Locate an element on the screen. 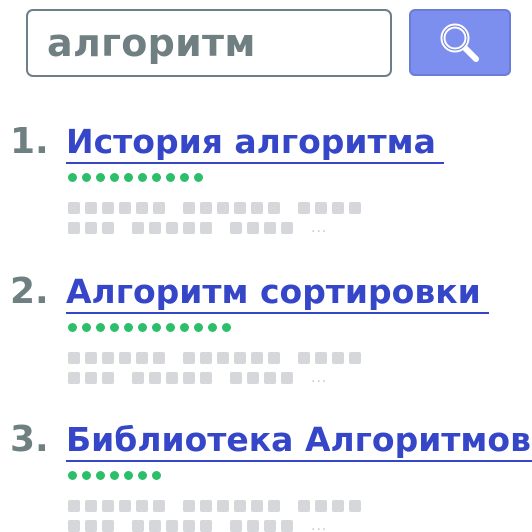 This screenshot has width=532, height=532. result-link: История алгоритма is located at coordinates (255, 143).